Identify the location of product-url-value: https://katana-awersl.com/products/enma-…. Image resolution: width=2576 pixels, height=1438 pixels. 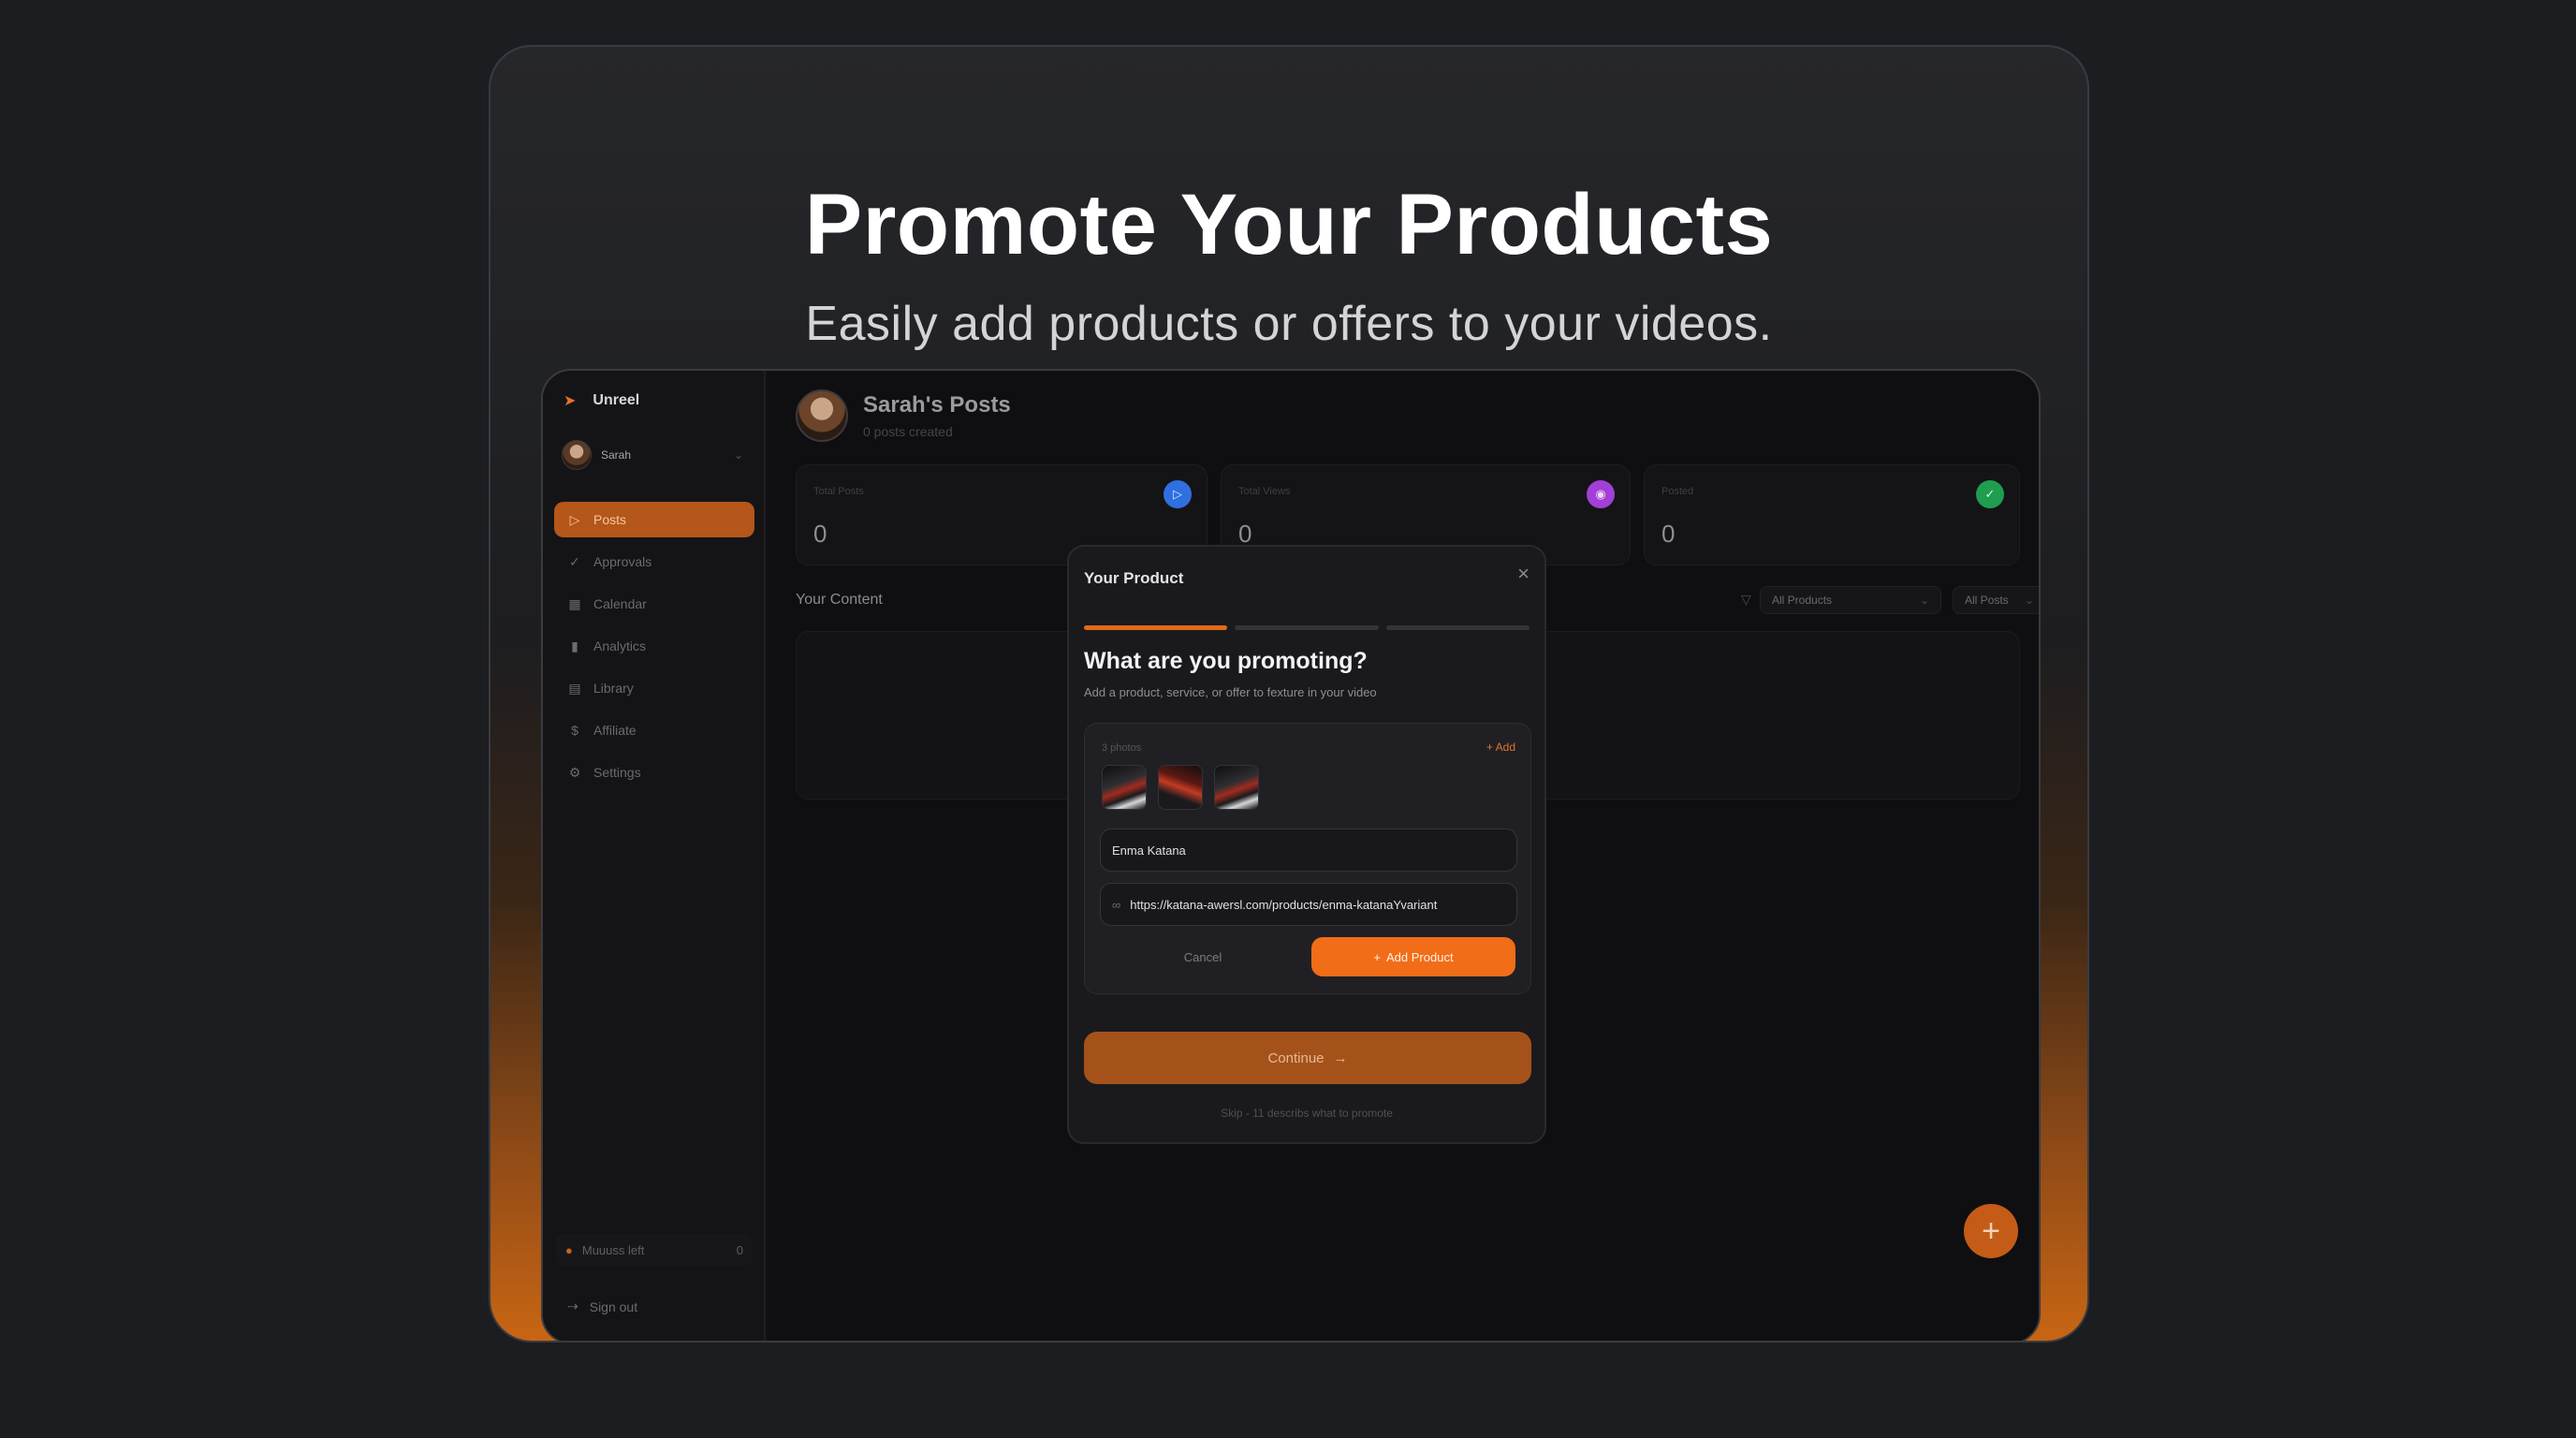
(1284, 904).